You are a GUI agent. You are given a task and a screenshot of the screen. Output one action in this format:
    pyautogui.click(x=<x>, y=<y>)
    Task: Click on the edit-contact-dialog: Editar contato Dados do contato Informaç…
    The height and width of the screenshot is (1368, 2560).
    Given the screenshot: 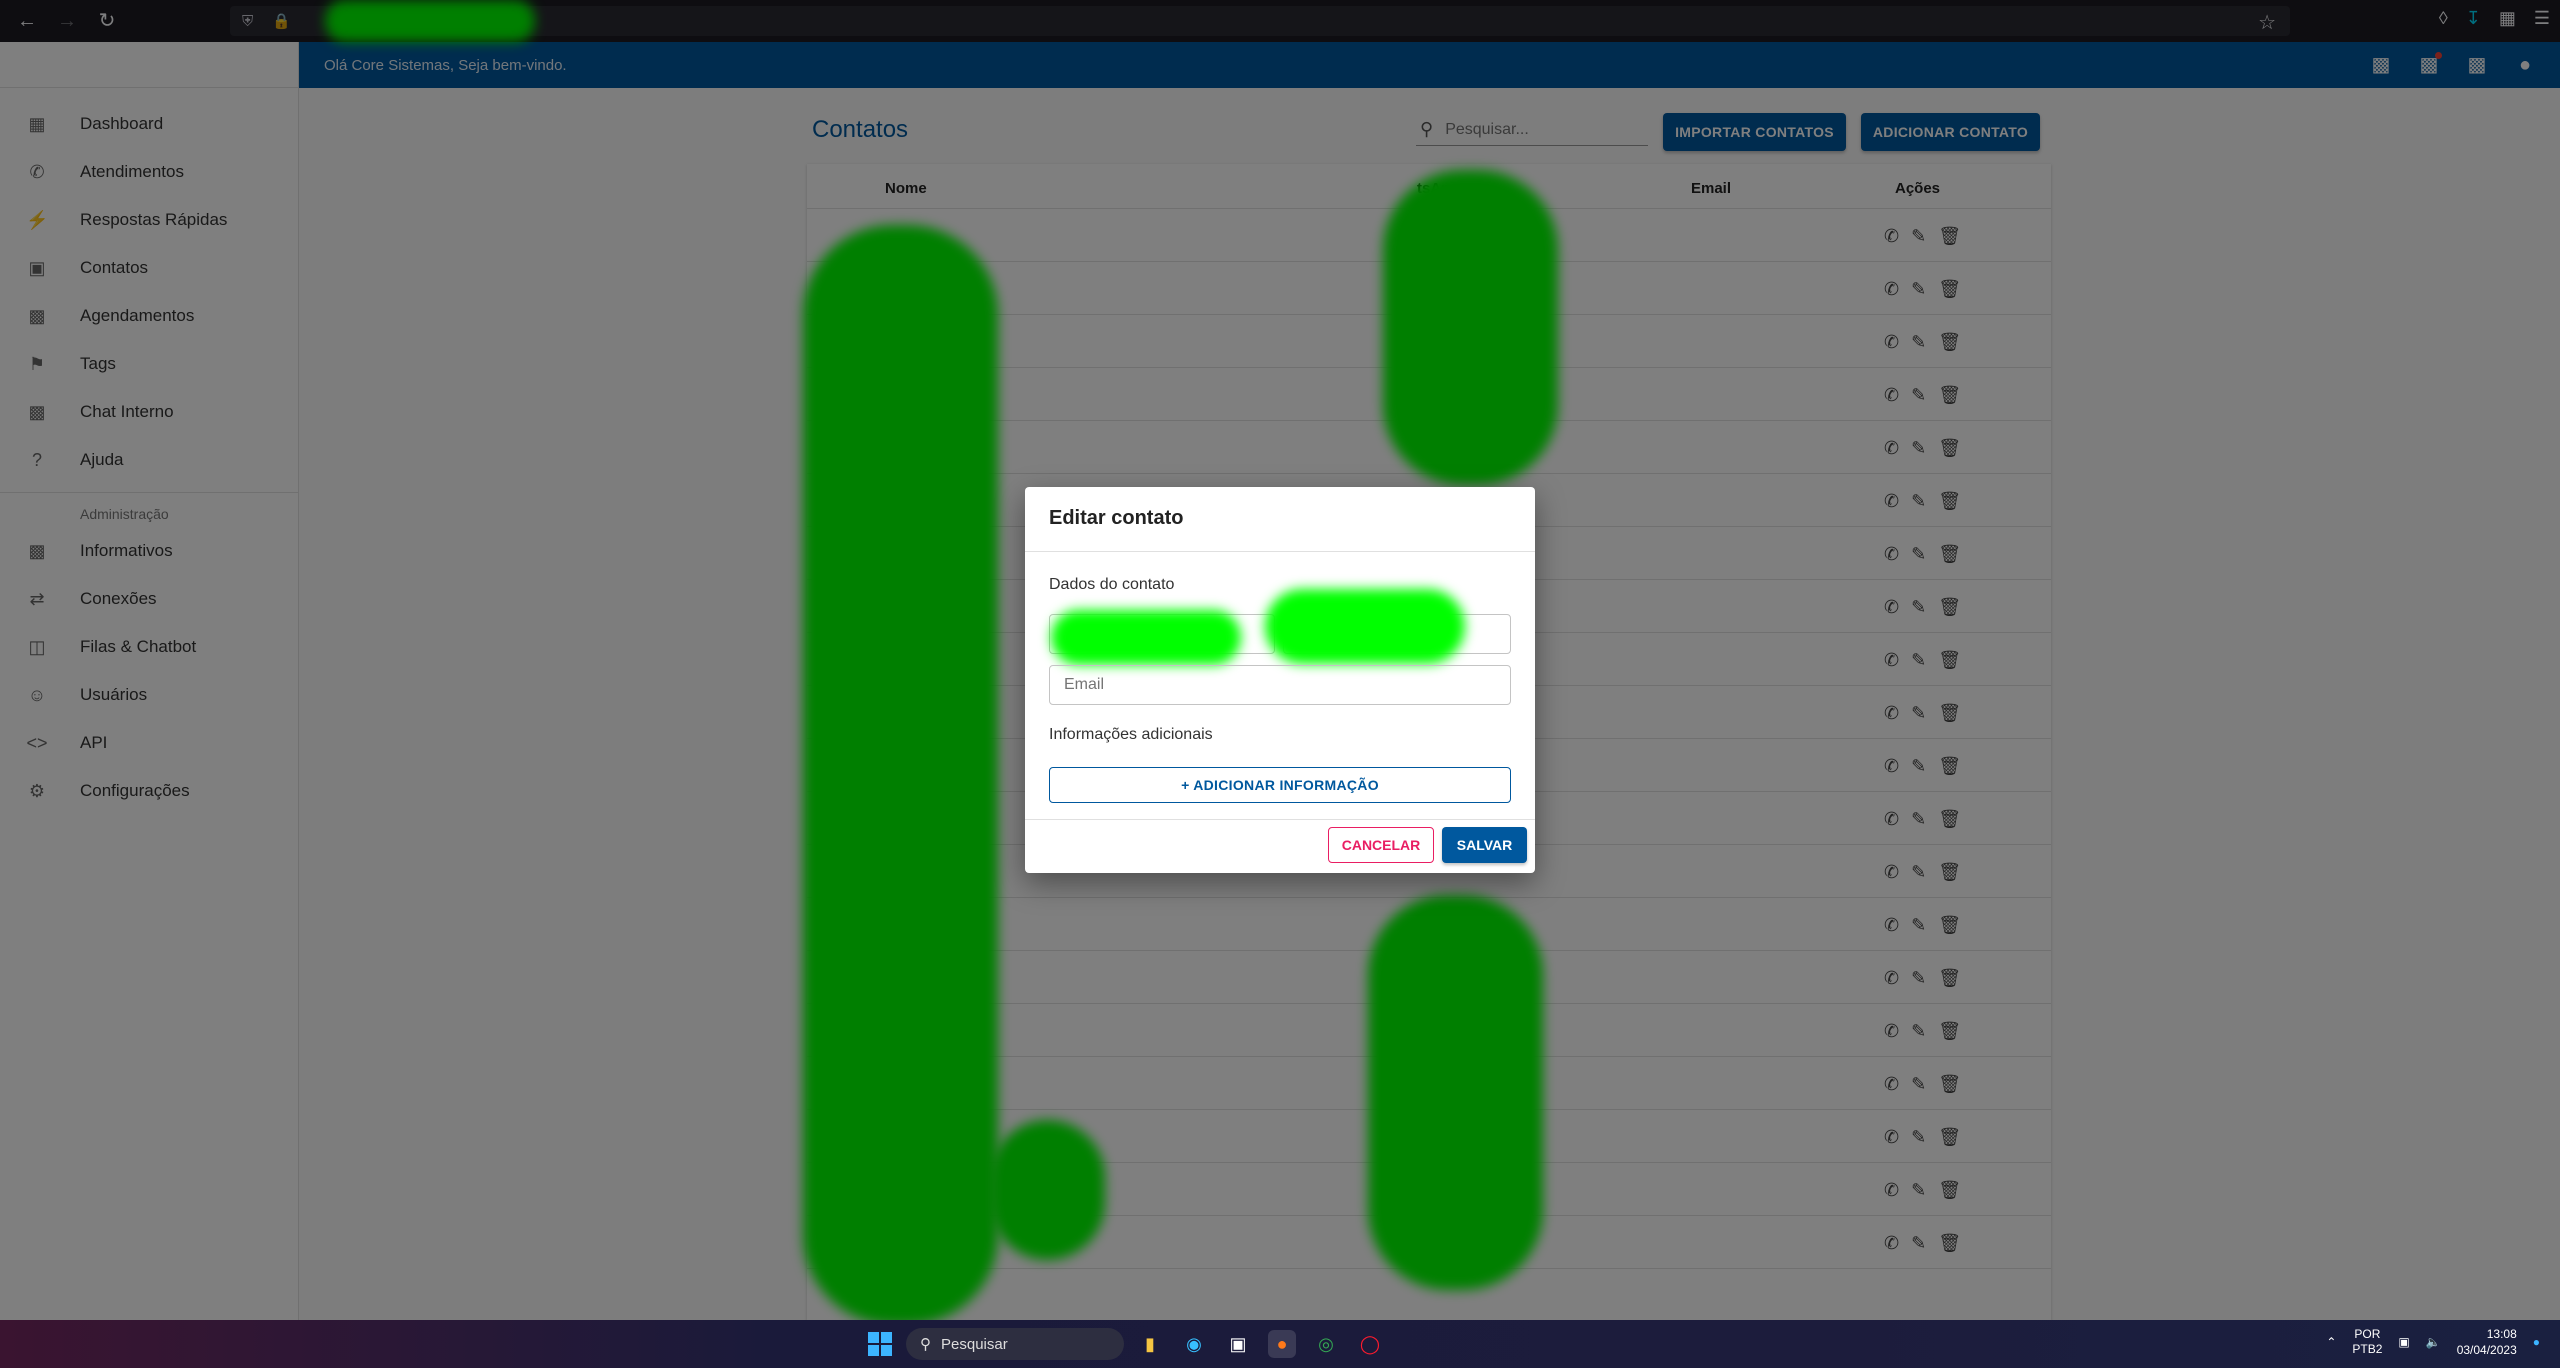 What is the action you would take?
    pyautogui.click(x=1280, y=680)
    